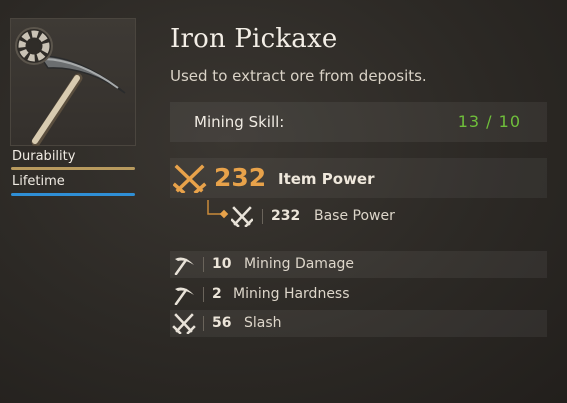 This screenshot has width=567, height=403. Describe the element at coordinates (358, 294) in the screenshot. I see `stat-row-mining-hardness: 2 Mining Hardness` at that location.